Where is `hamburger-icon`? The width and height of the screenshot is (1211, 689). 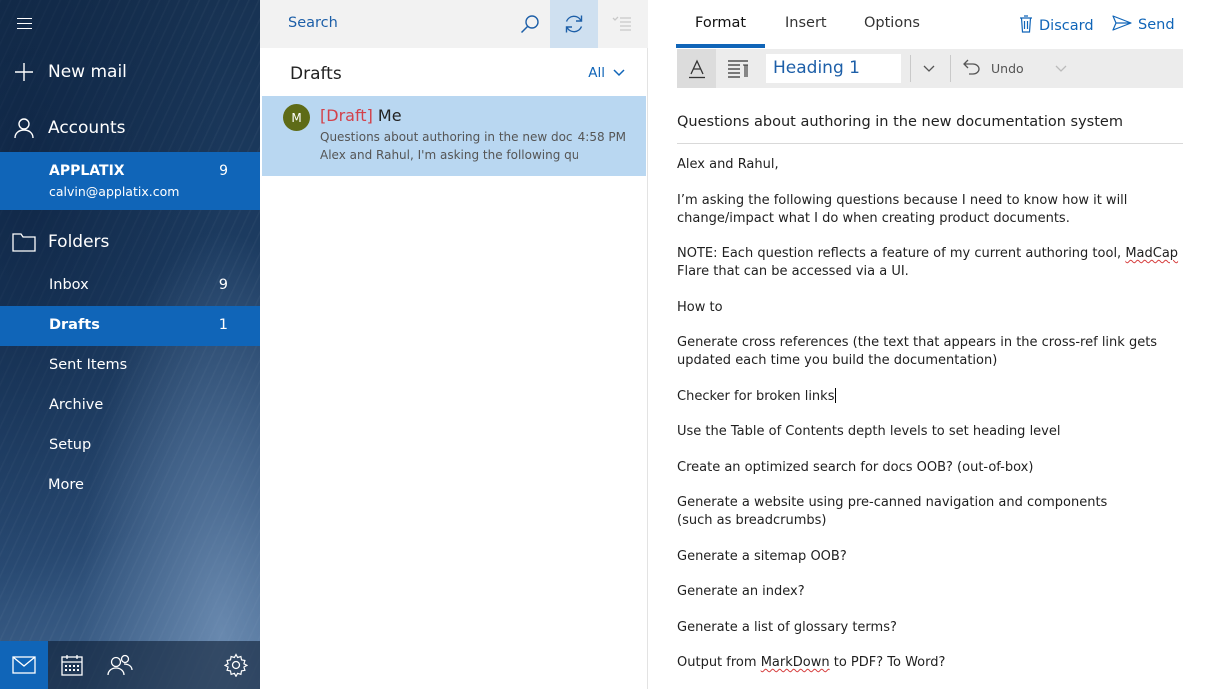 hamburger-icon is located at coordinates (24, 24).